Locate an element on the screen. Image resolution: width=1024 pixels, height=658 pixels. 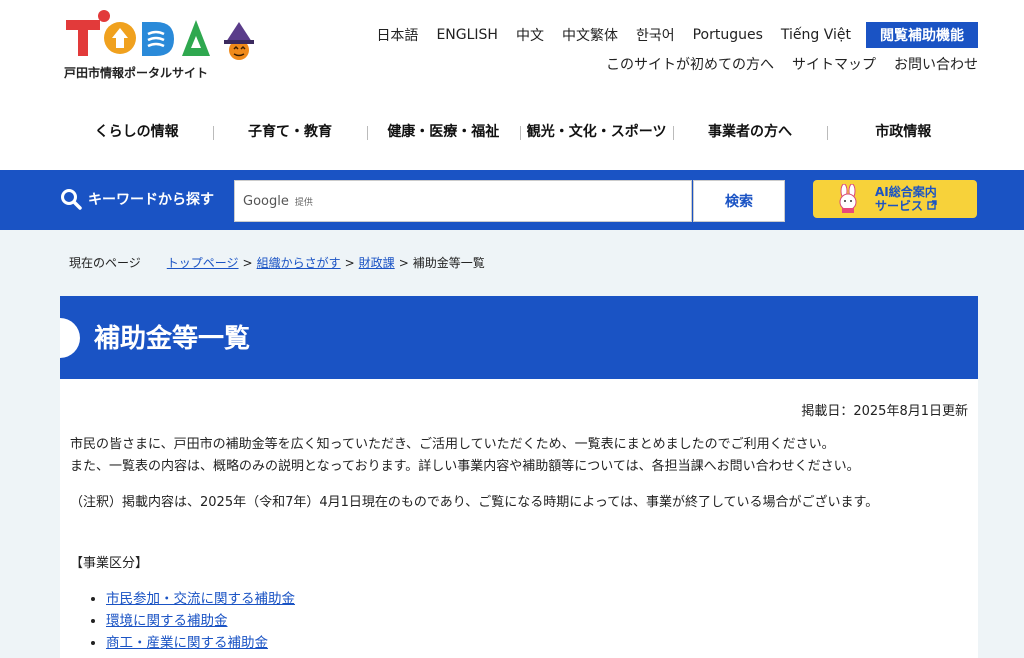
utility-links: このサイトが初めての方へ サイトマップ お問い合わせ is located at coordinates (792, 64).